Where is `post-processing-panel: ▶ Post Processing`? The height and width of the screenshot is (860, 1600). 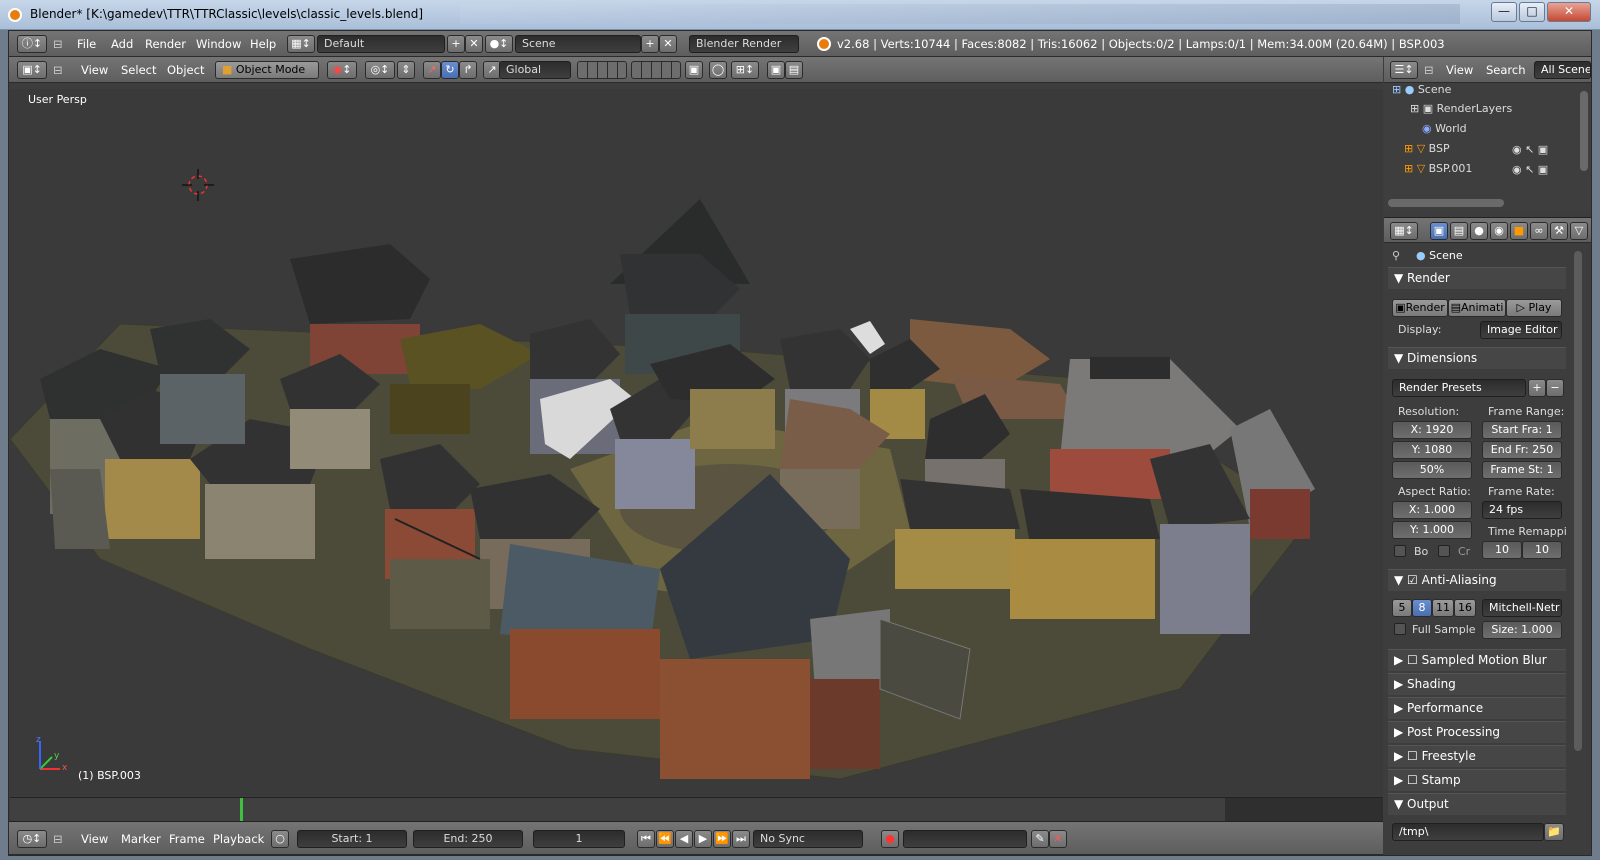
post-processing-panel: ▶ Post Processing is located at coordinates (1477, 732).